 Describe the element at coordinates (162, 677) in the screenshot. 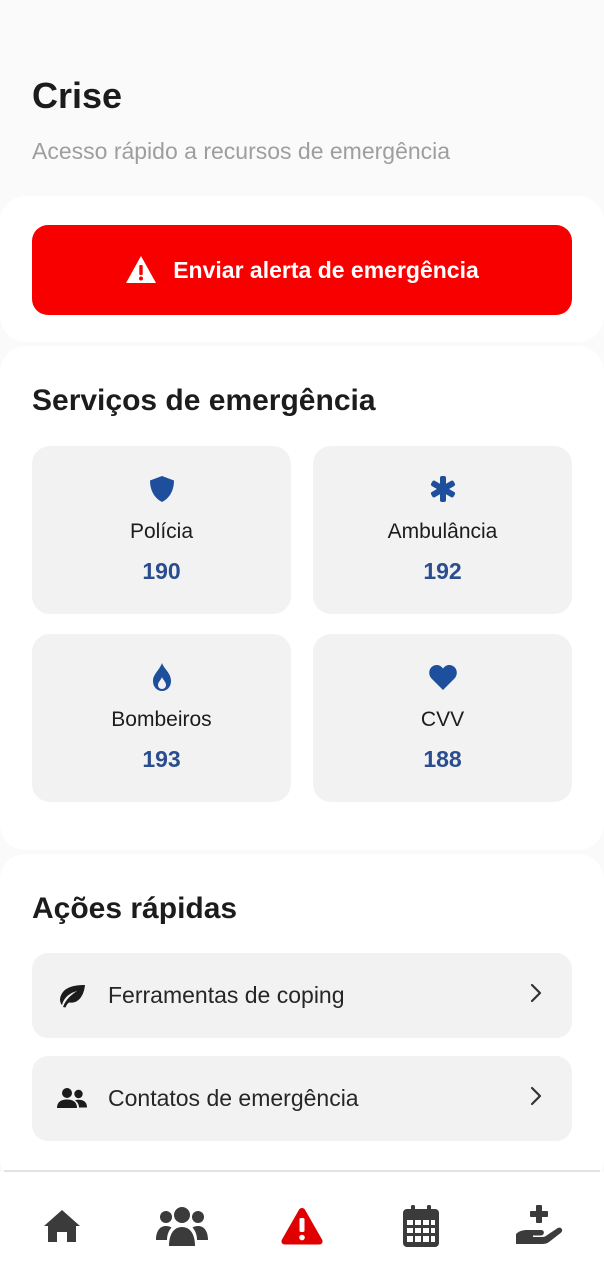

I see `flame-icon` at that location.